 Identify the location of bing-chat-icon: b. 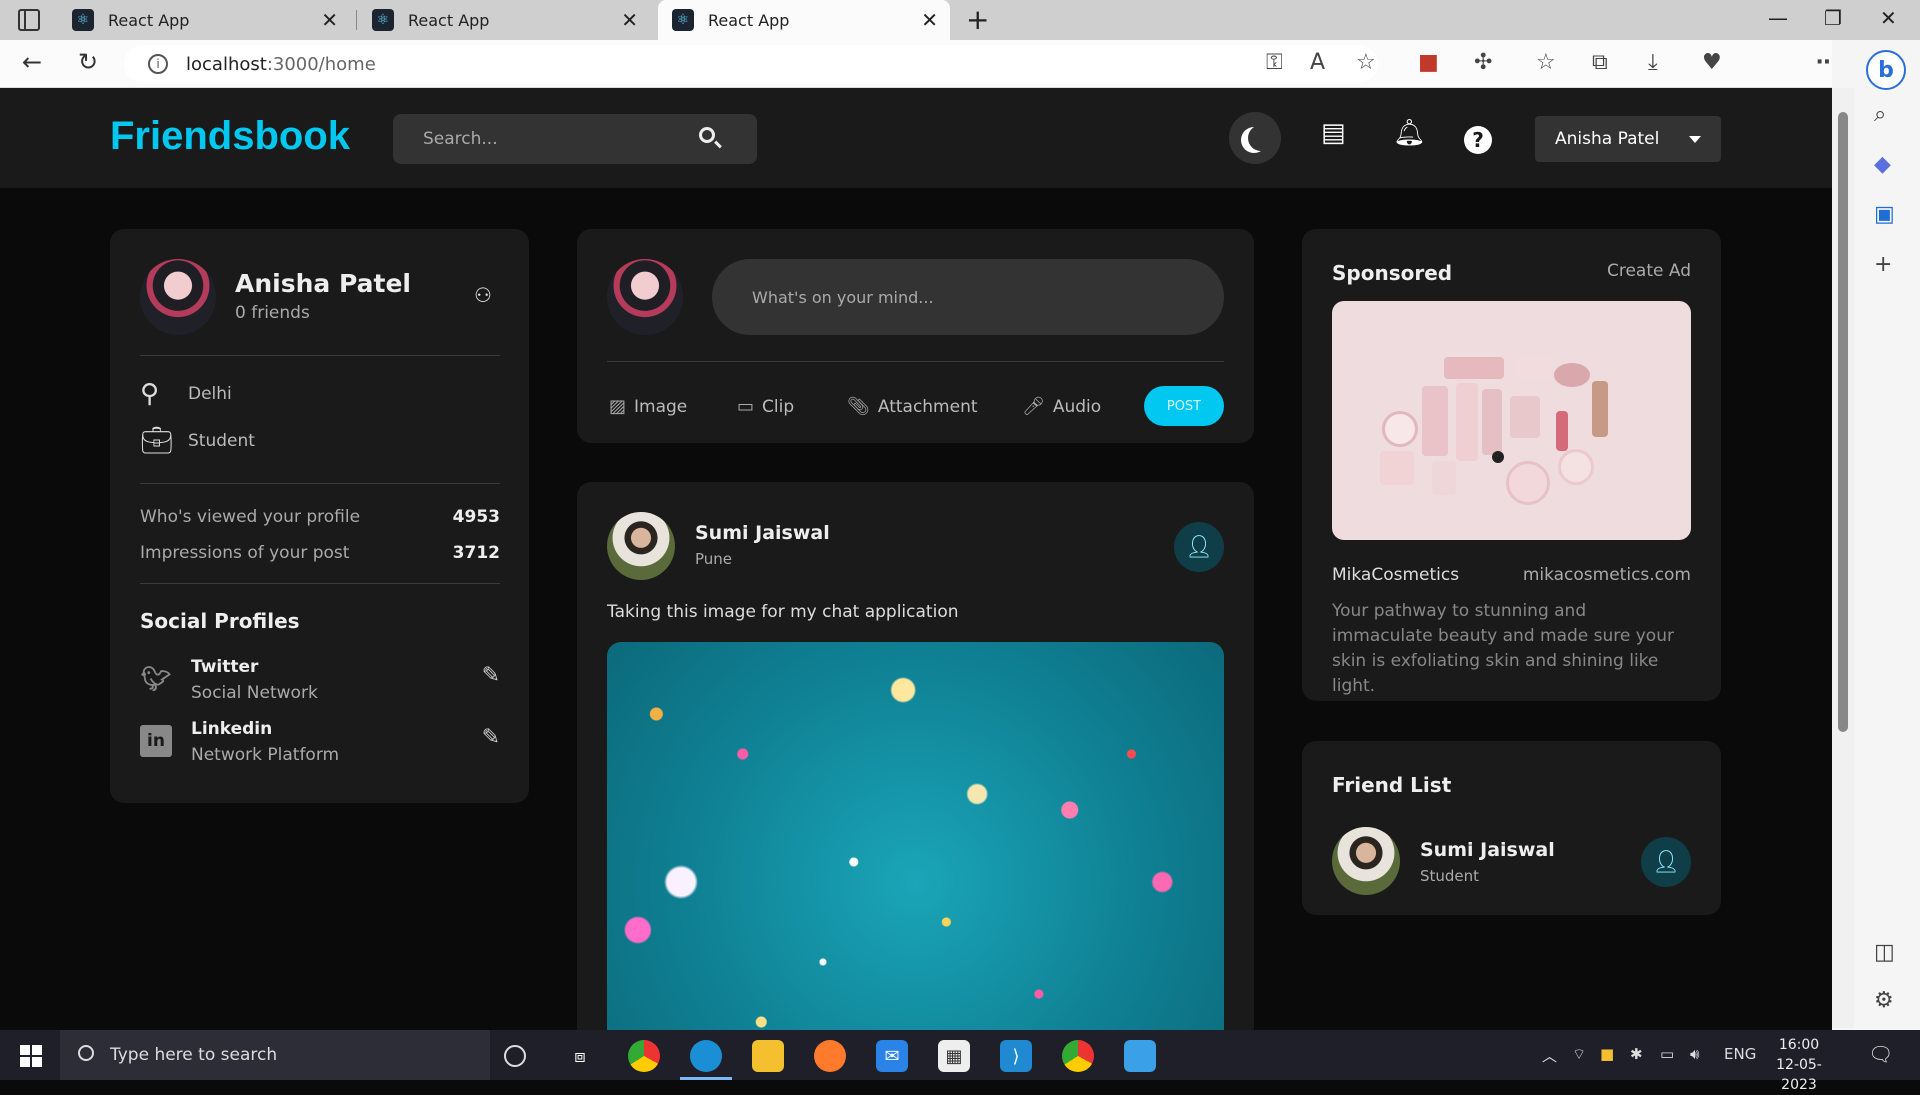
(1886, 70).